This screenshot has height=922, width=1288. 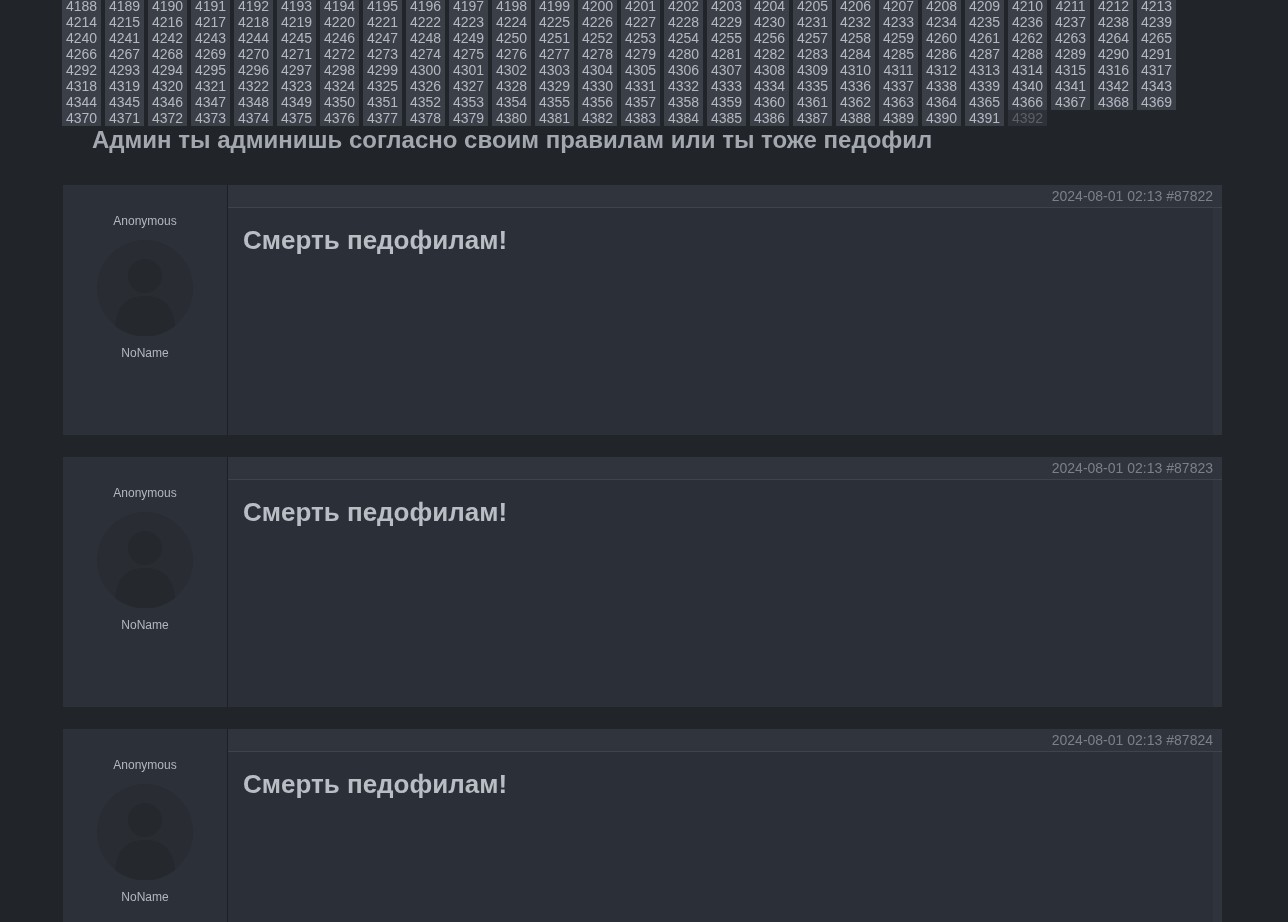 I want to click on page-link: 4304, so click(x=597, y=70).